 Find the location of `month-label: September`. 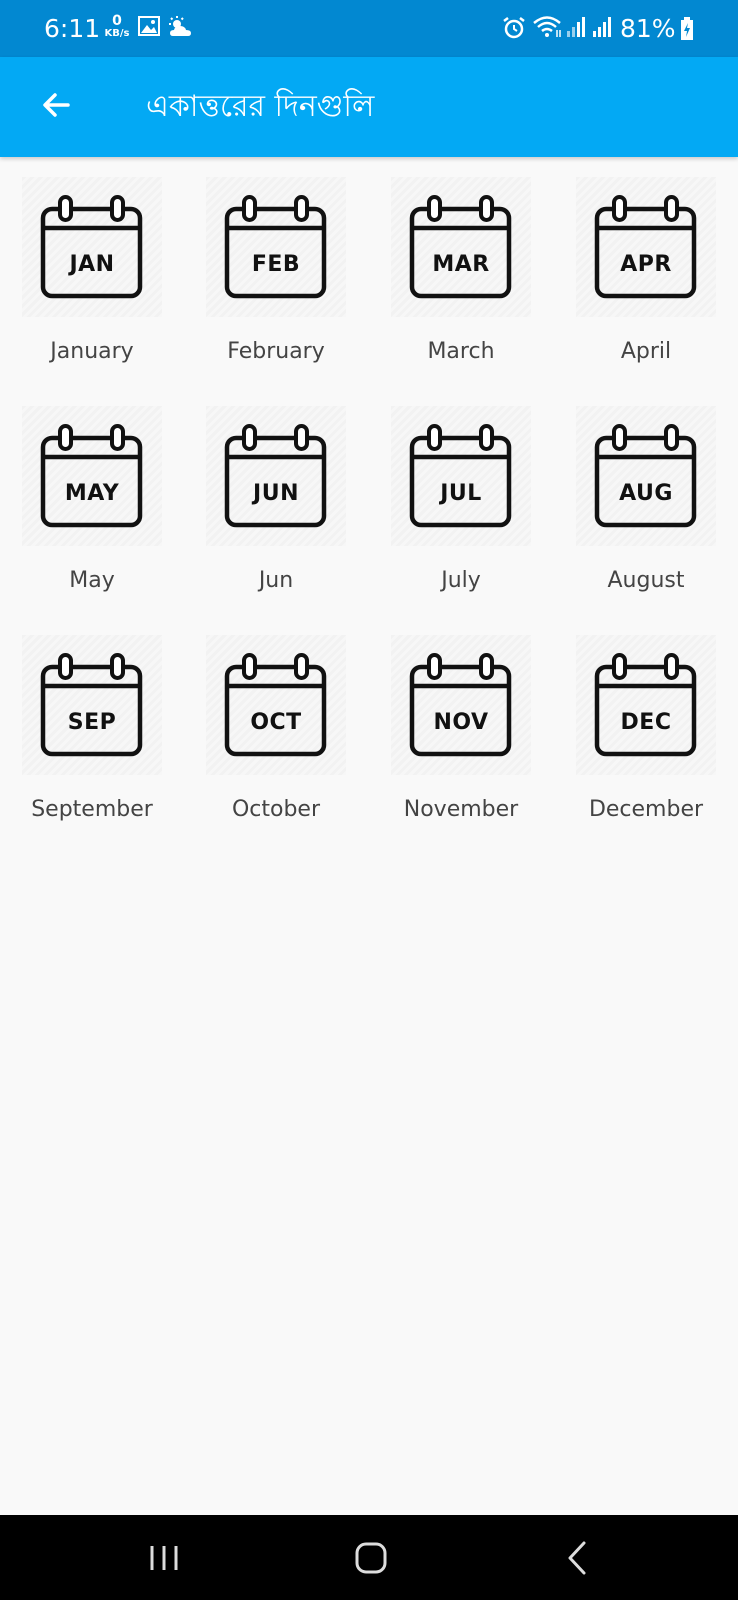

month-label: September is located at coordinates (92, 809).